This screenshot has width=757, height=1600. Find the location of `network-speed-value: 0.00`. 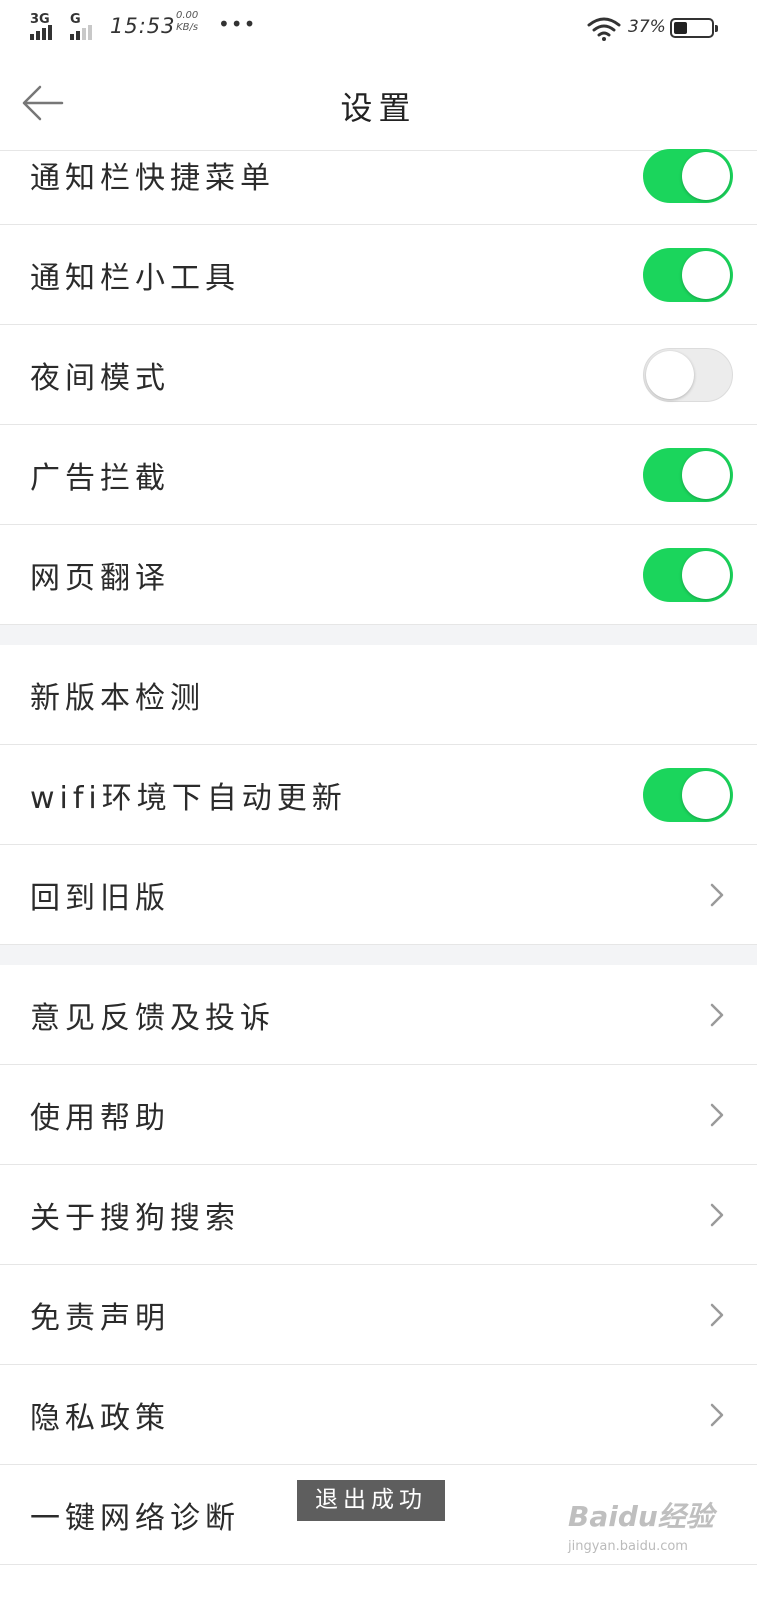

network-speed-value: 0.00 is located at coordinates (187, 15).